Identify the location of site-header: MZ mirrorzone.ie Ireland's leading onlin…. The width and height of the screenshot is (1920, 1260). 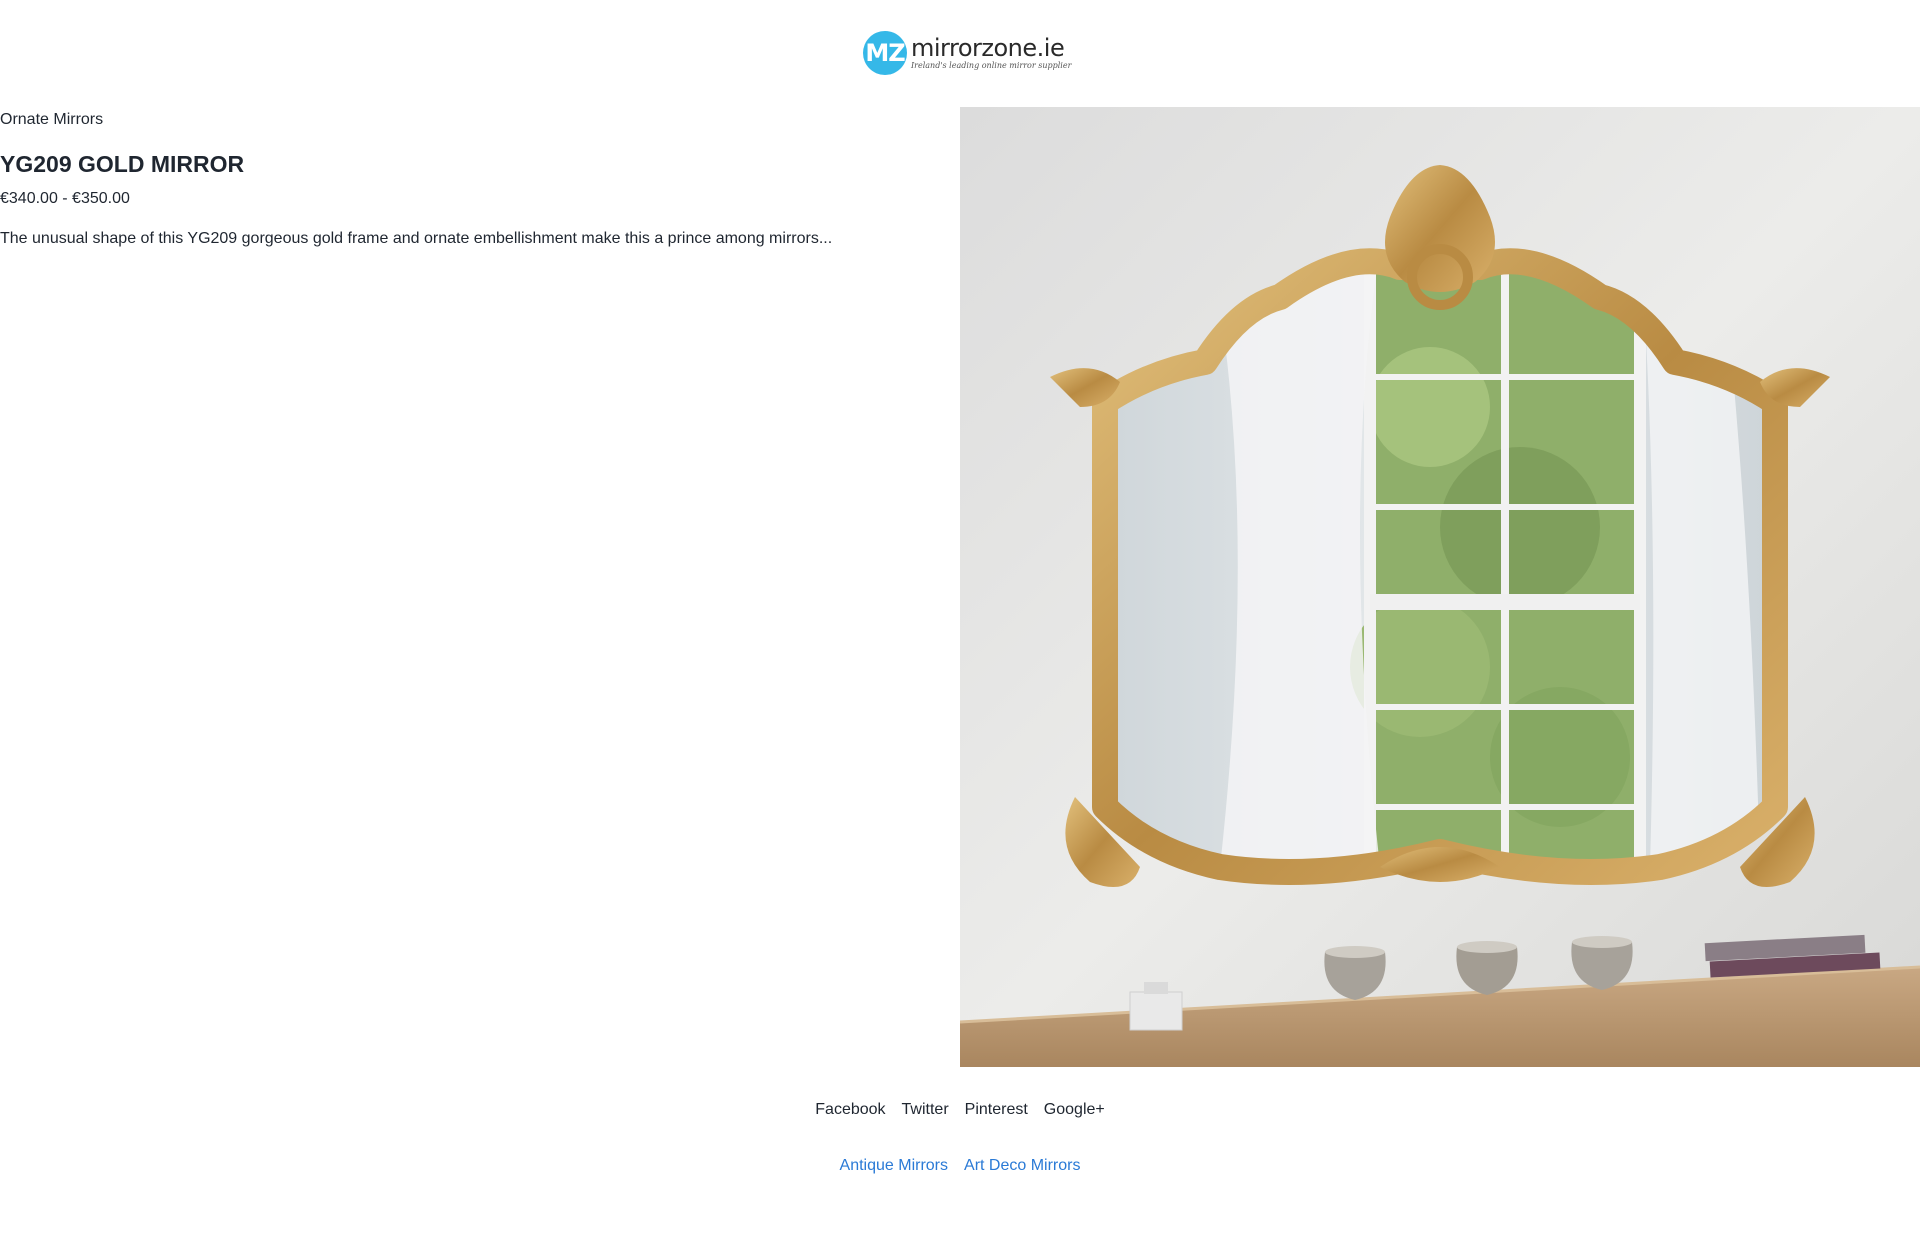
(960, 53).